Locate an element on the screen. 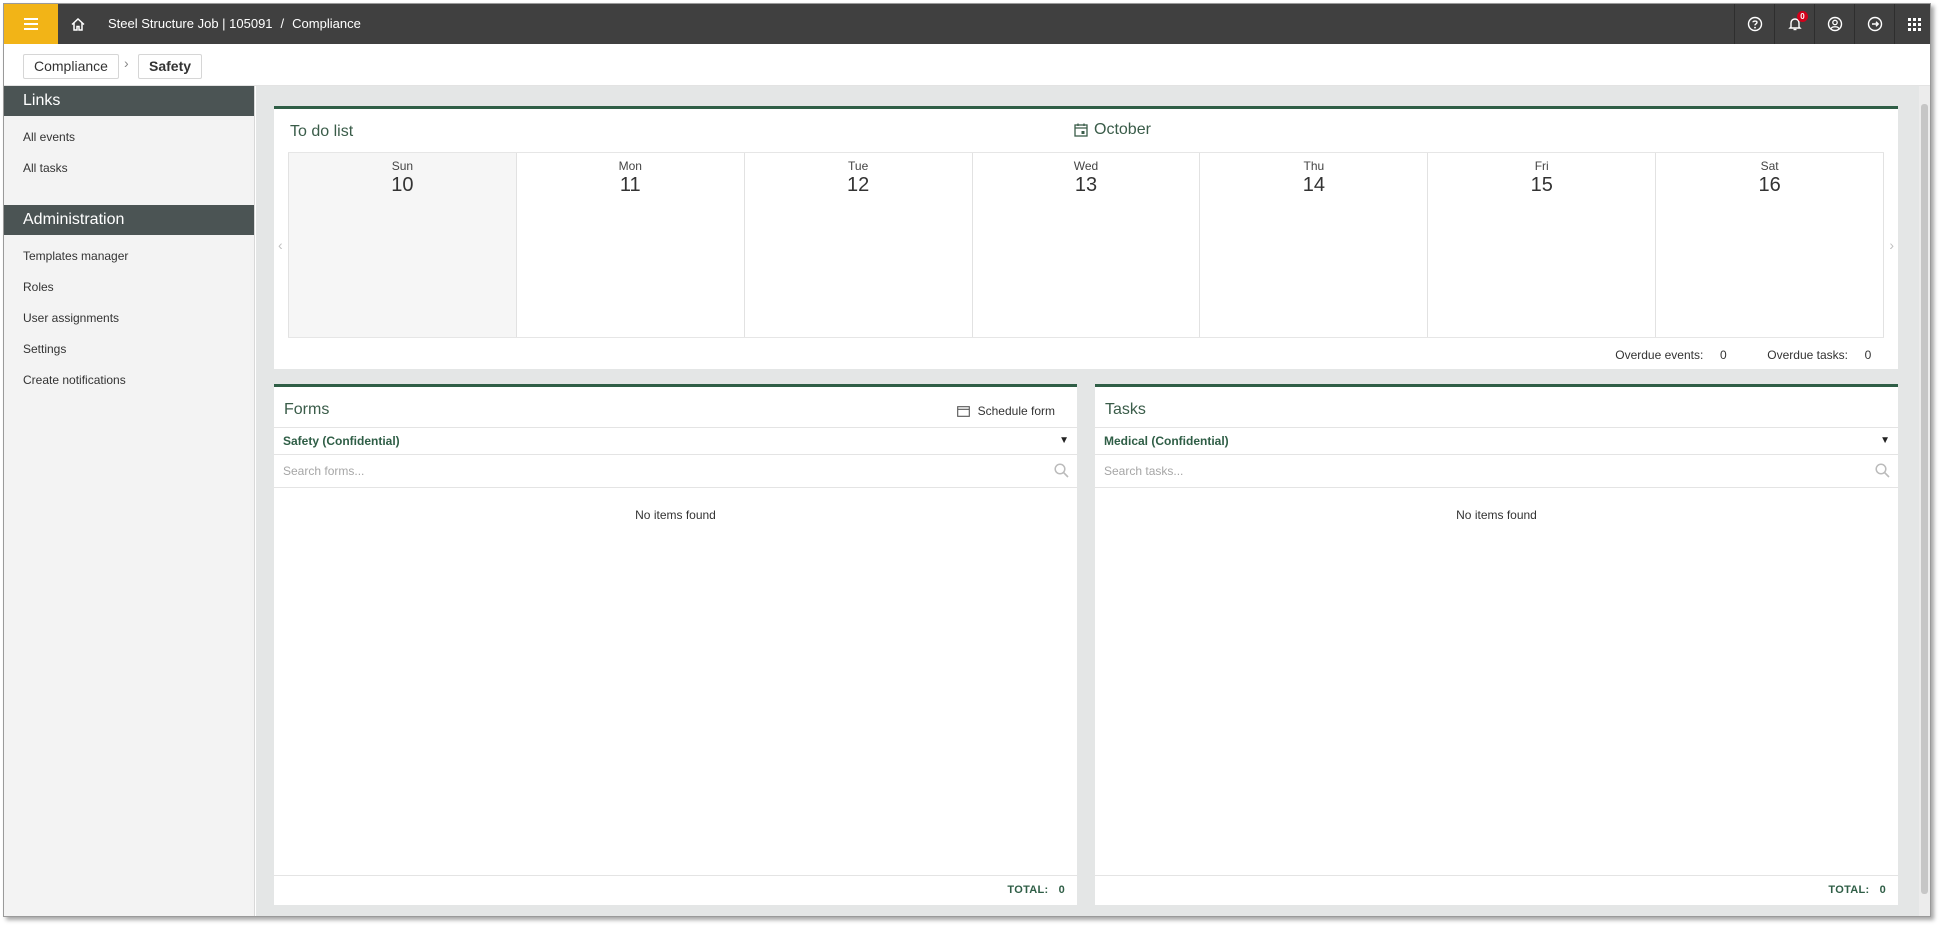 This screenshot has height=928, width=1941. day-name: Thu is located at coordinates (1314, 166).